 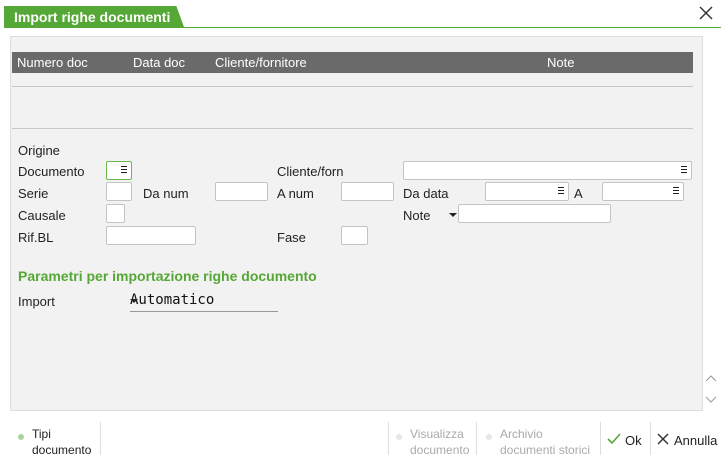 What do you see at coordinates (360, 14) in the screenshot?
I see `title-bar: Import righe documenti` at bounding box center [360, 14].